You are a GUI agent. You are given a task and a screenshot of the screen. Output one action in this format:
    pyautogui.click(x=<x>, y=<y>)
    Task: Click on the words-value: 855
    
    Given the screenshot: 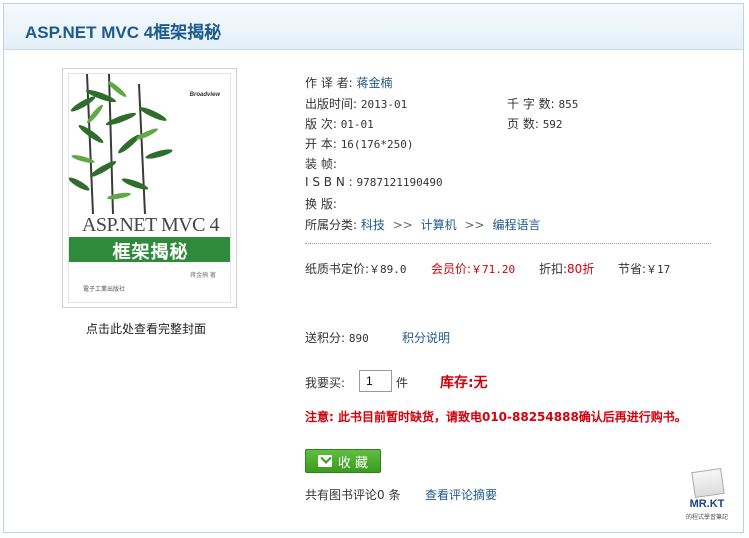 What is the action you would take?
    pyautogui.click(x=568, y=104)
    